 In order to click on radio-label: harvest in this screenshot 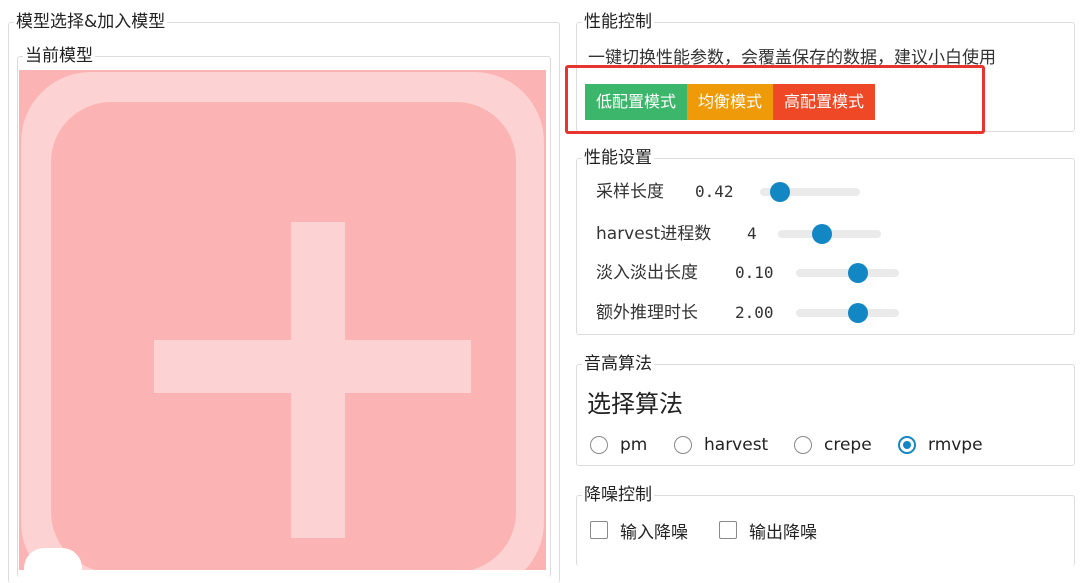, I will do `click(736, 445)`.